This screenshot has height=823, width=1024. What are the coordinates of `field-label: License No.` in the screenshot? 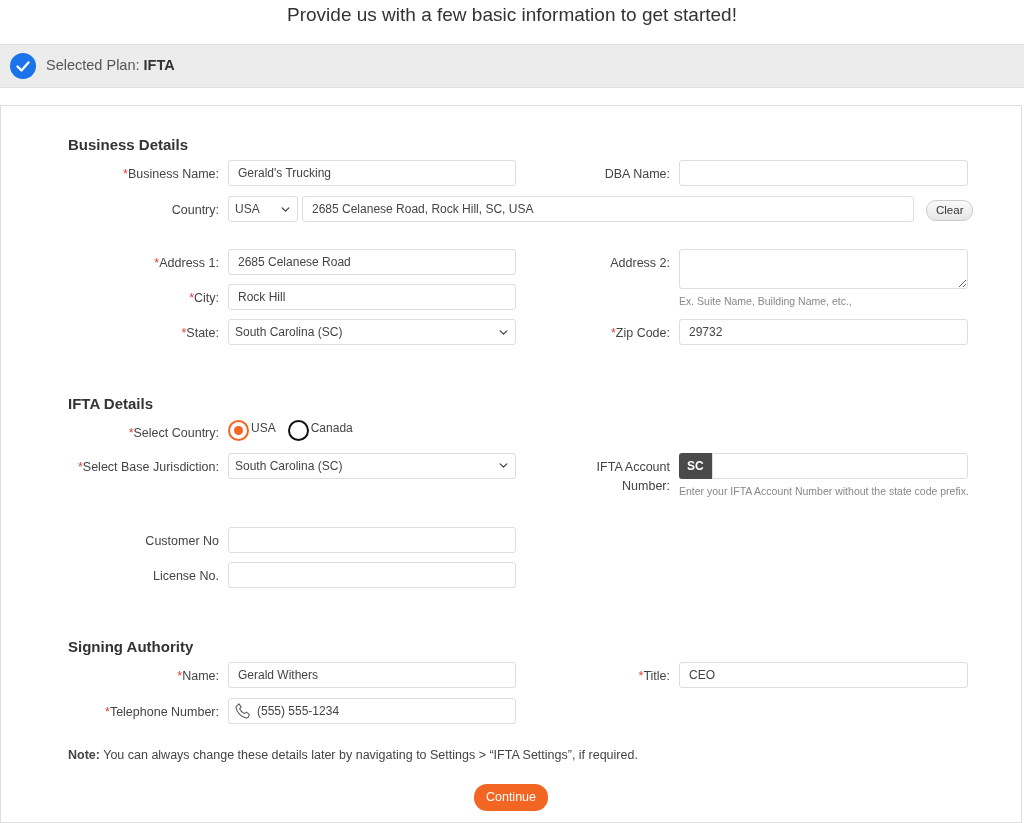 It's located at (186, 575).